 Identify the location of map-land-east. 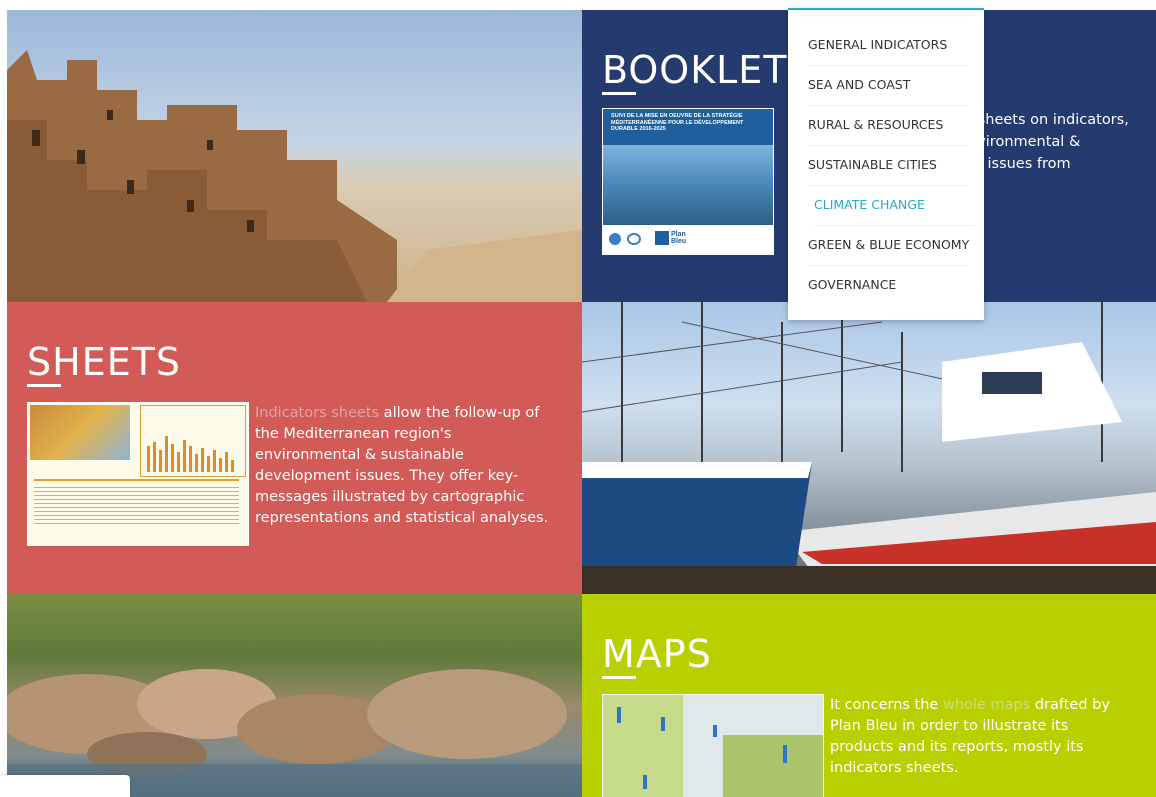
(773, 766).